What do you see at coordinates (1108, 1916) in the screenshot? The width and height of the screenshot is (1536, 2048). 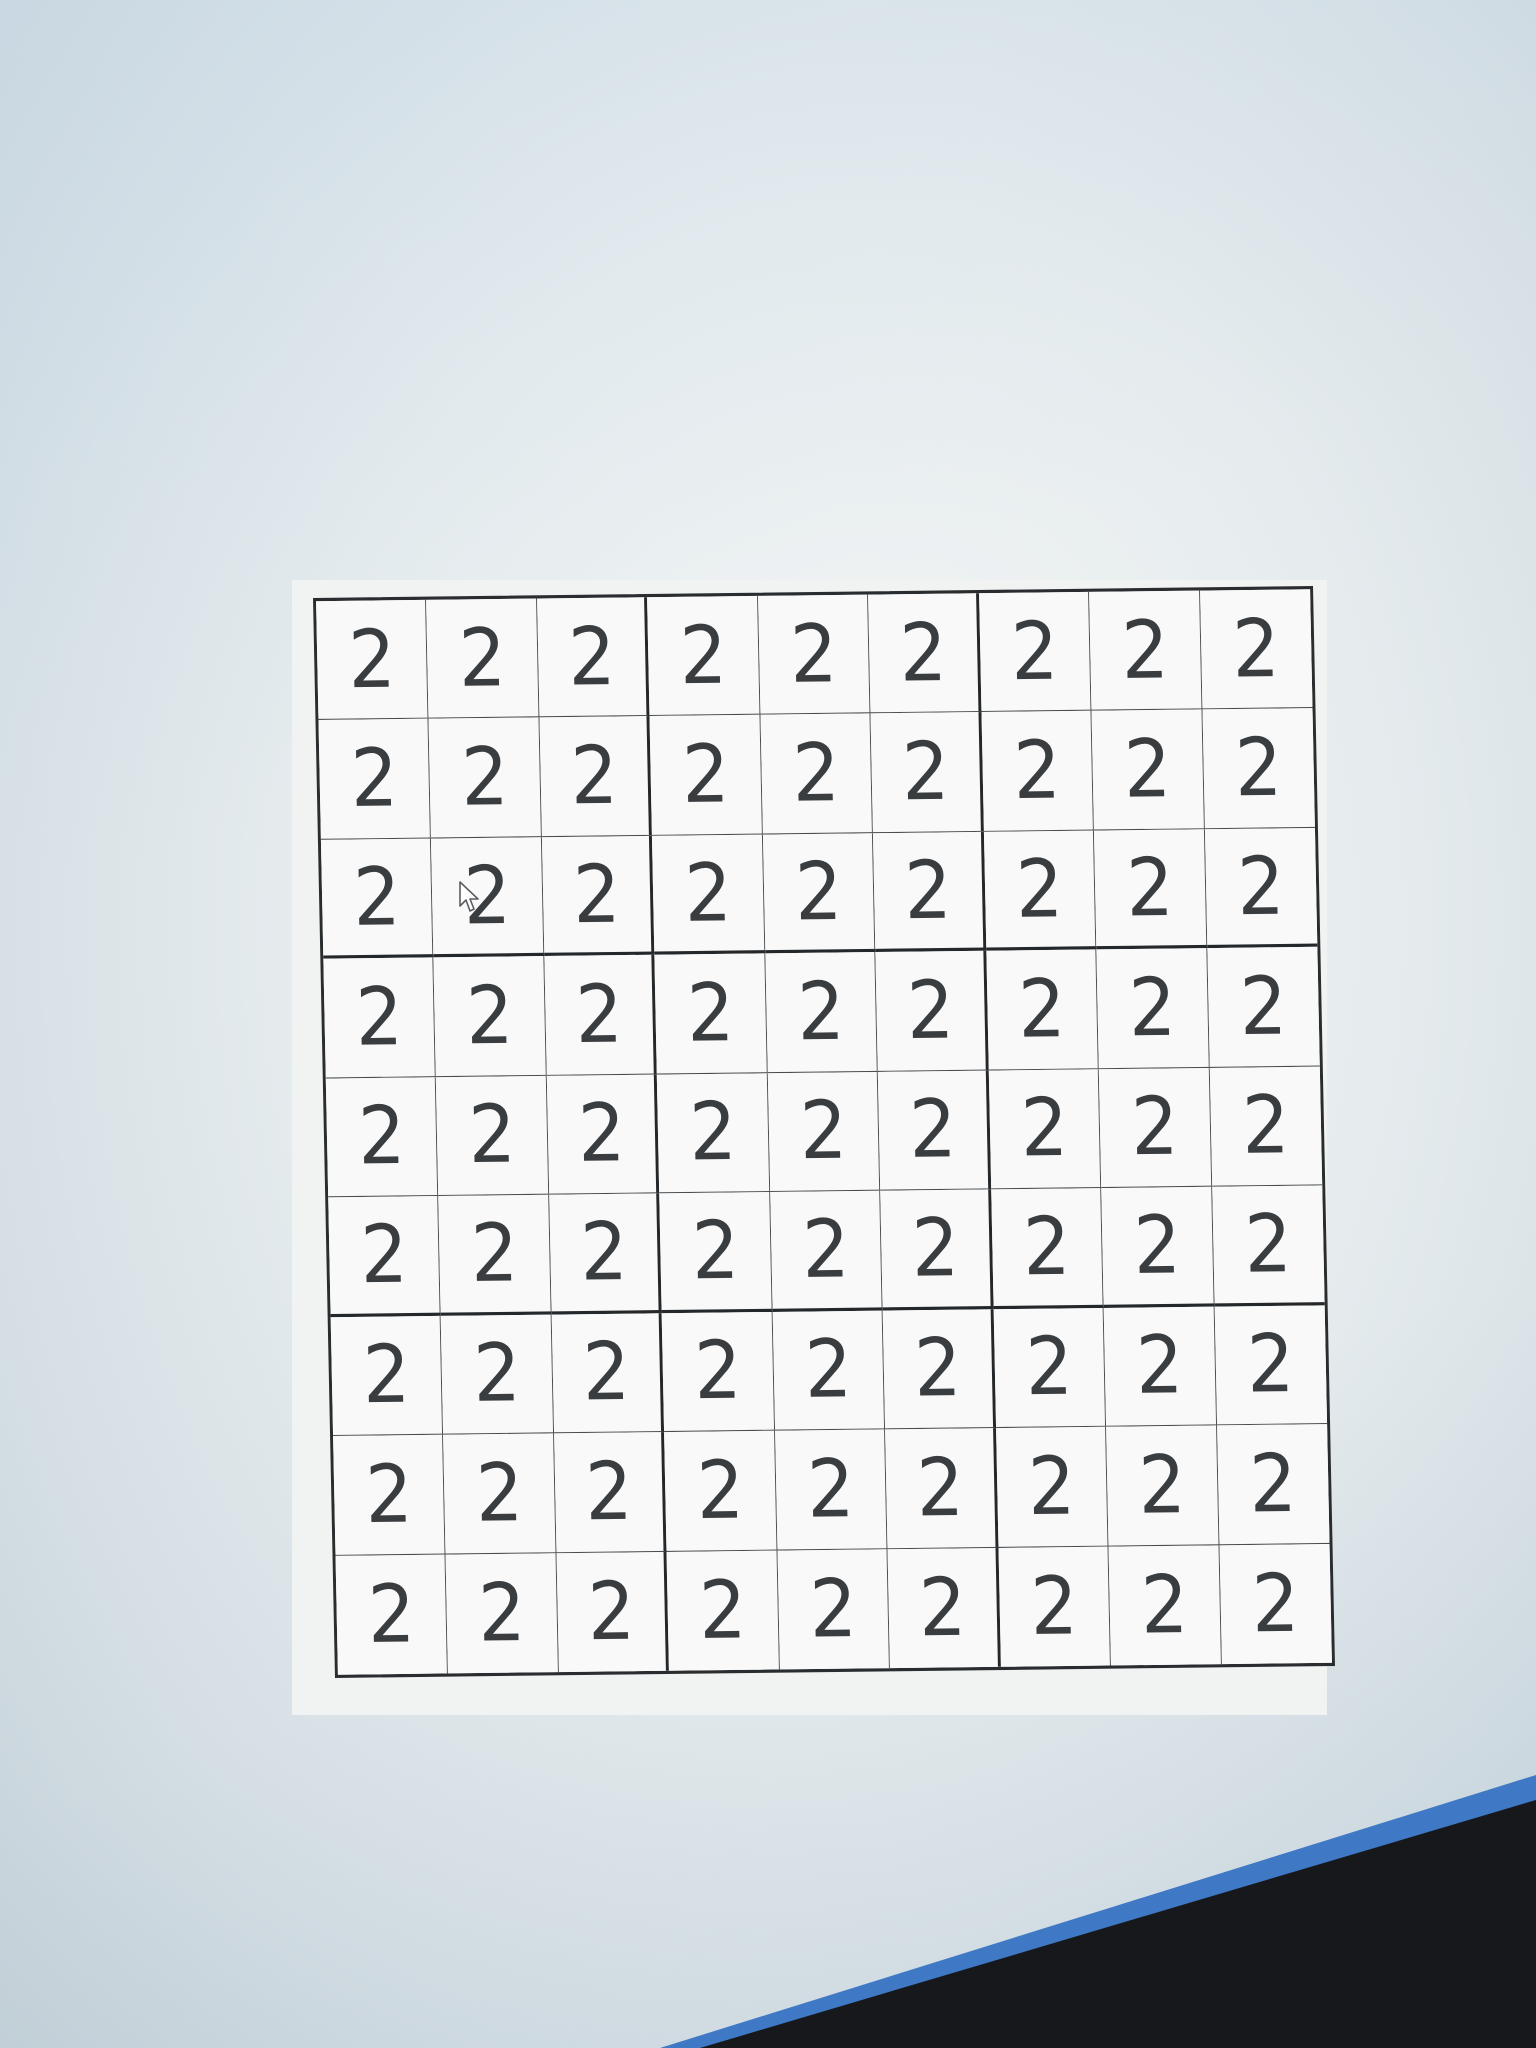 I see `taskbar-bar` at bounding box center [1108, 1916].